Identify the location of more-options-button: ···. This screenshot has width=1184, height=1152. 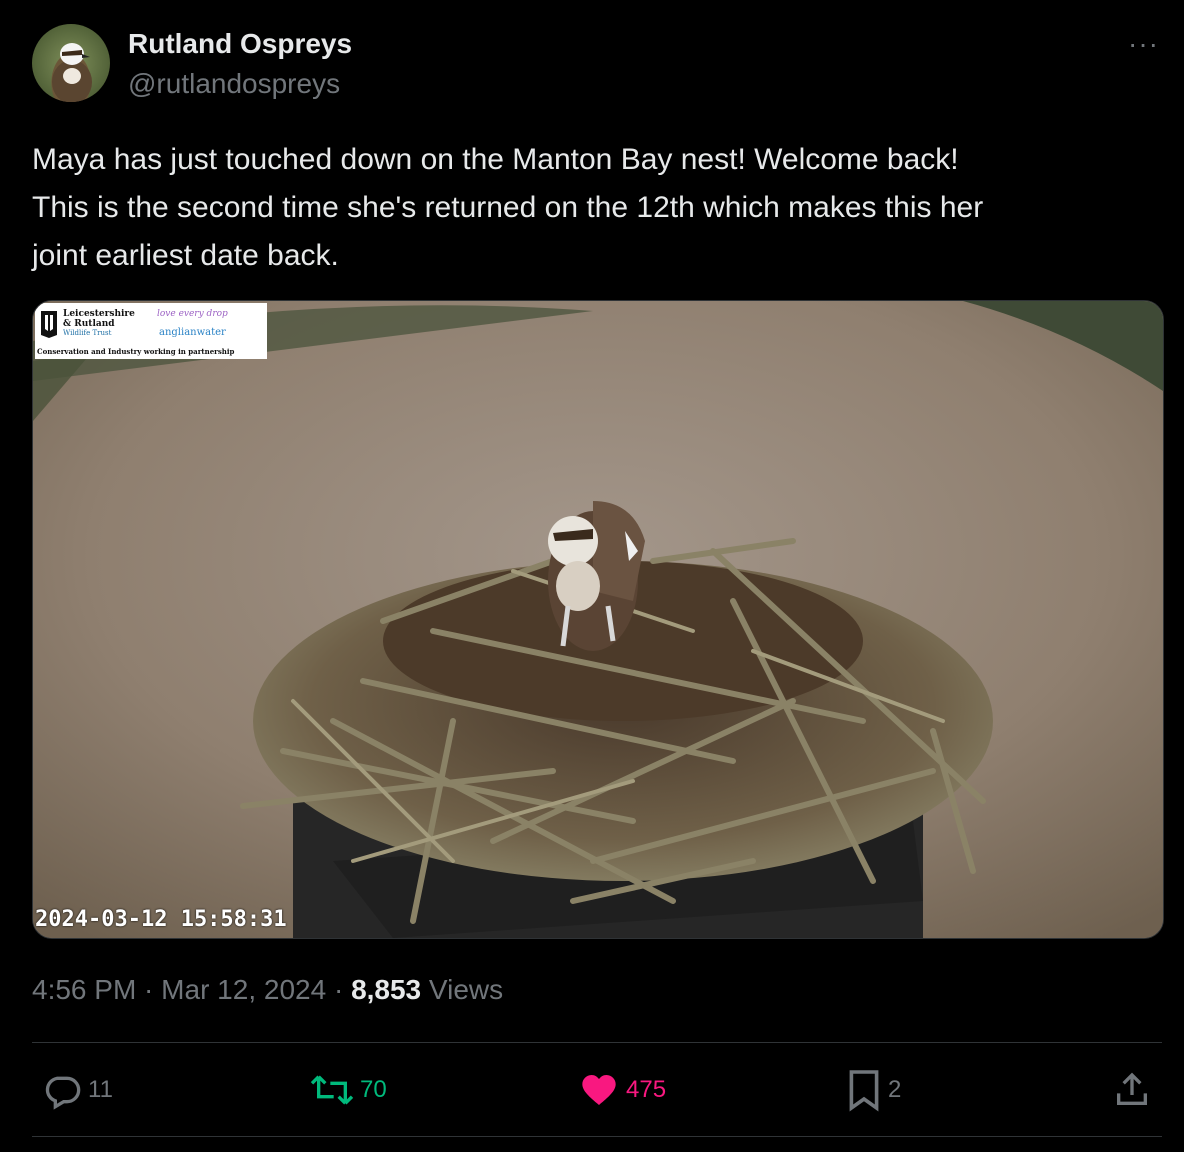
(1143, 44).